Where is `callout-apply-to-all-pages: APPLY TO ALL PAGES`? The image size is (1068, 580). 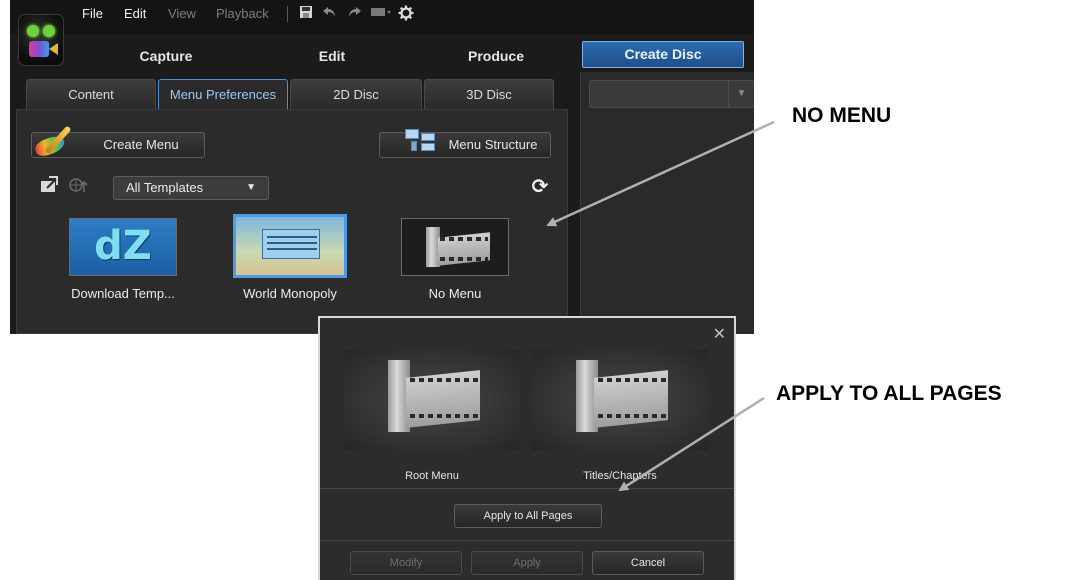 callout-apply-to-all-pages: APPLY TO ALL PAGES is located at coordinates (889, 393).